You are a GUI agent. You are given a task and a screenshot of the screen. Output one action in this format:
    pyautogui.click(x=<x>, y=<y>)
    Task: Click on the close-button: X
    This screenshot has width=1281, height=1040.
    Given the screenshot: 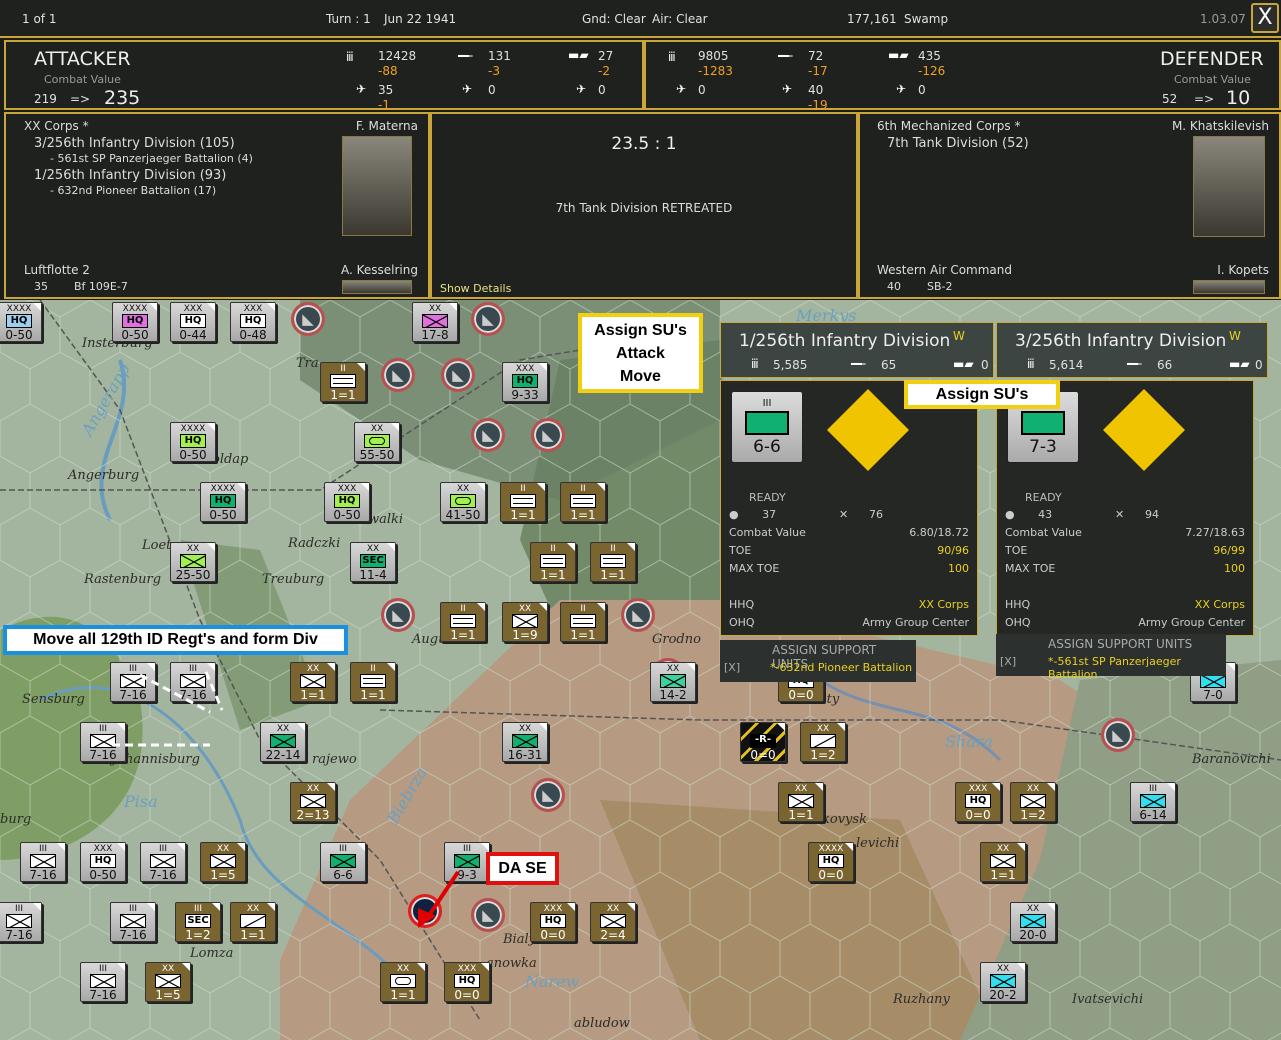 What is the action you would take?
    pyautogui.click(x=1265, y=18)
    